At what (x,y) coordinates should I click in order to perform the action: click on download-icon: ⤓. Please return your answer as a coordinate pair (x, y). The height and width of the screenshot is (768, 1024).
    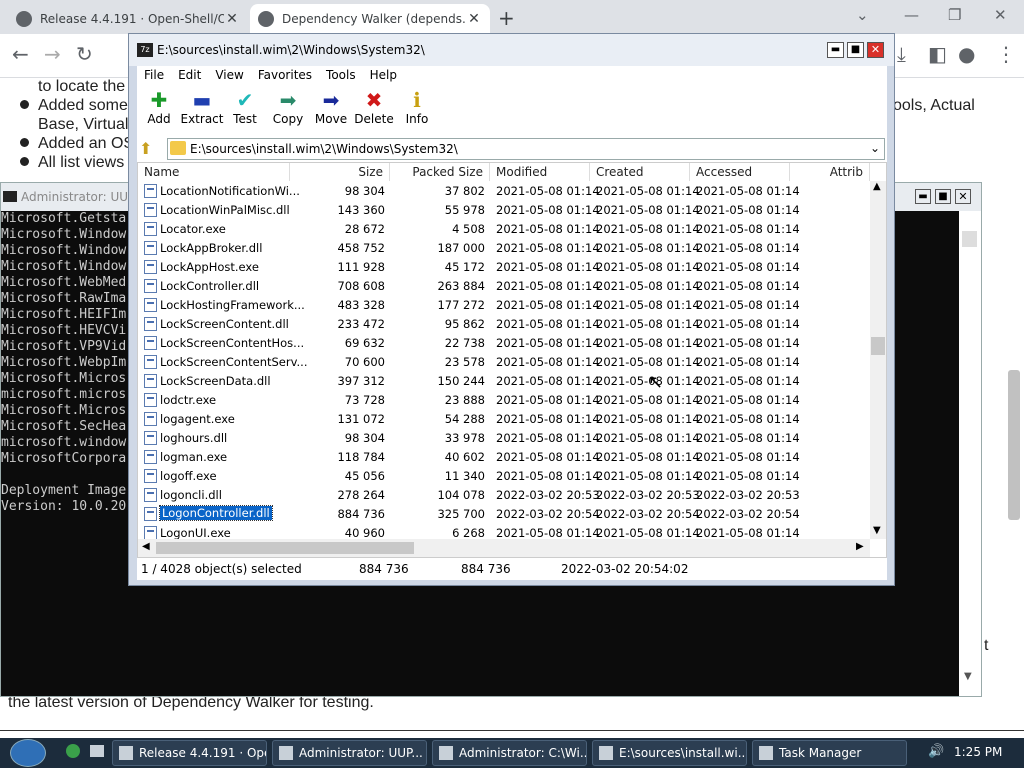
    Looking at the image, I should click on (901, 54).